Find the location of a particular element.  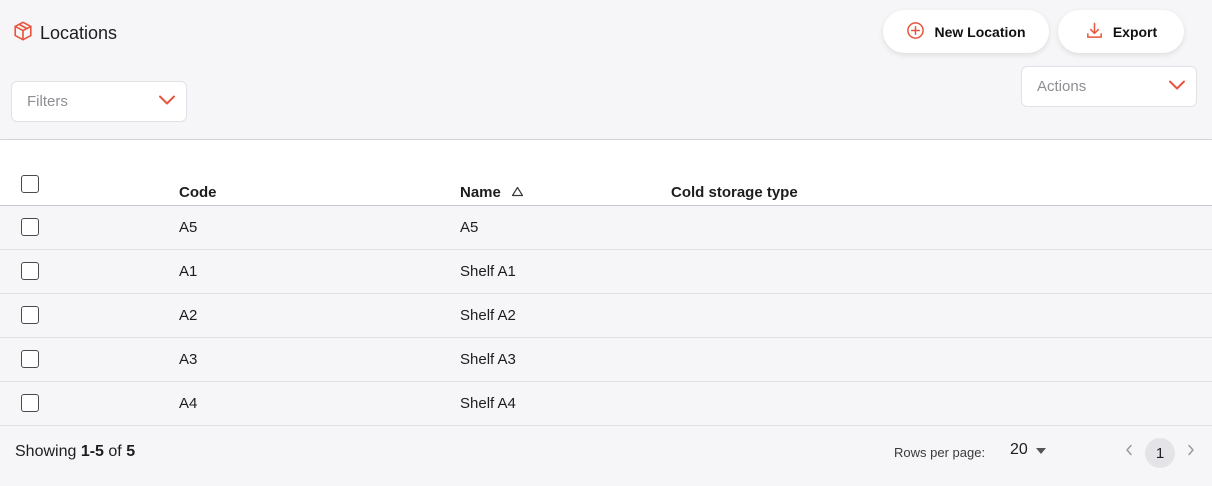

select-all-checkbox is located at coordinates (30, 184).